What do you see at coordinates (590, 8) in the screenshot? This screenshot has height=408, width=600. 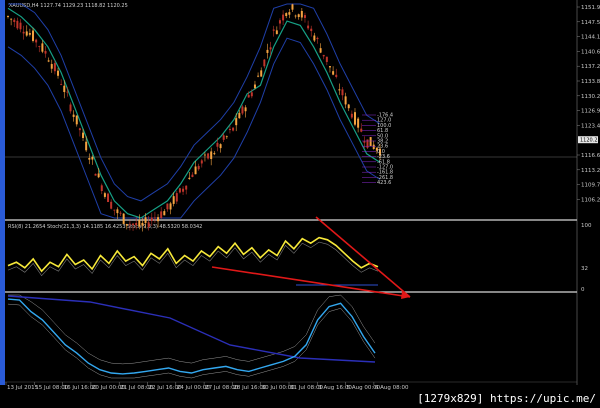 I see `price-tick-label: 1151.94` at bounding box center [590, 8].